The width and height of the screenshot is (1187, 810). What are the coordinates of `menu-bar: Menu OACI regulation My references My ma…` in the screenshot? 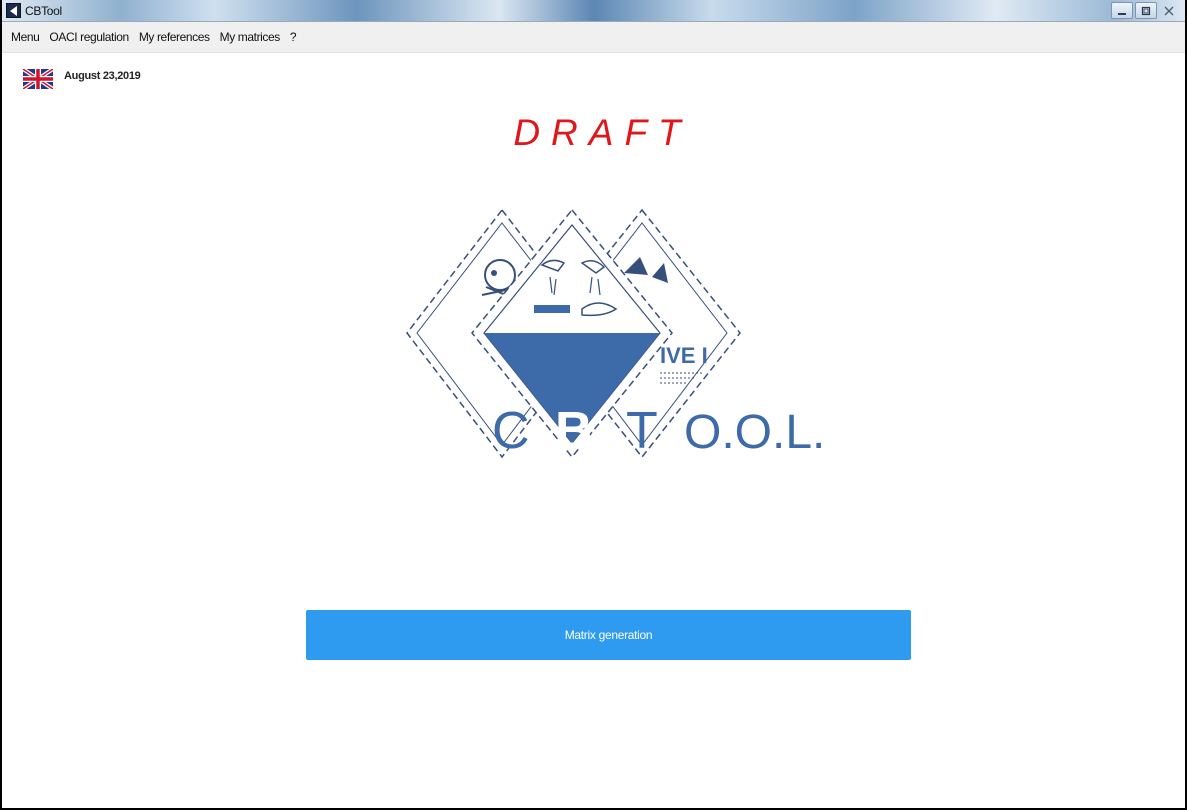 It's located at (593, 37).